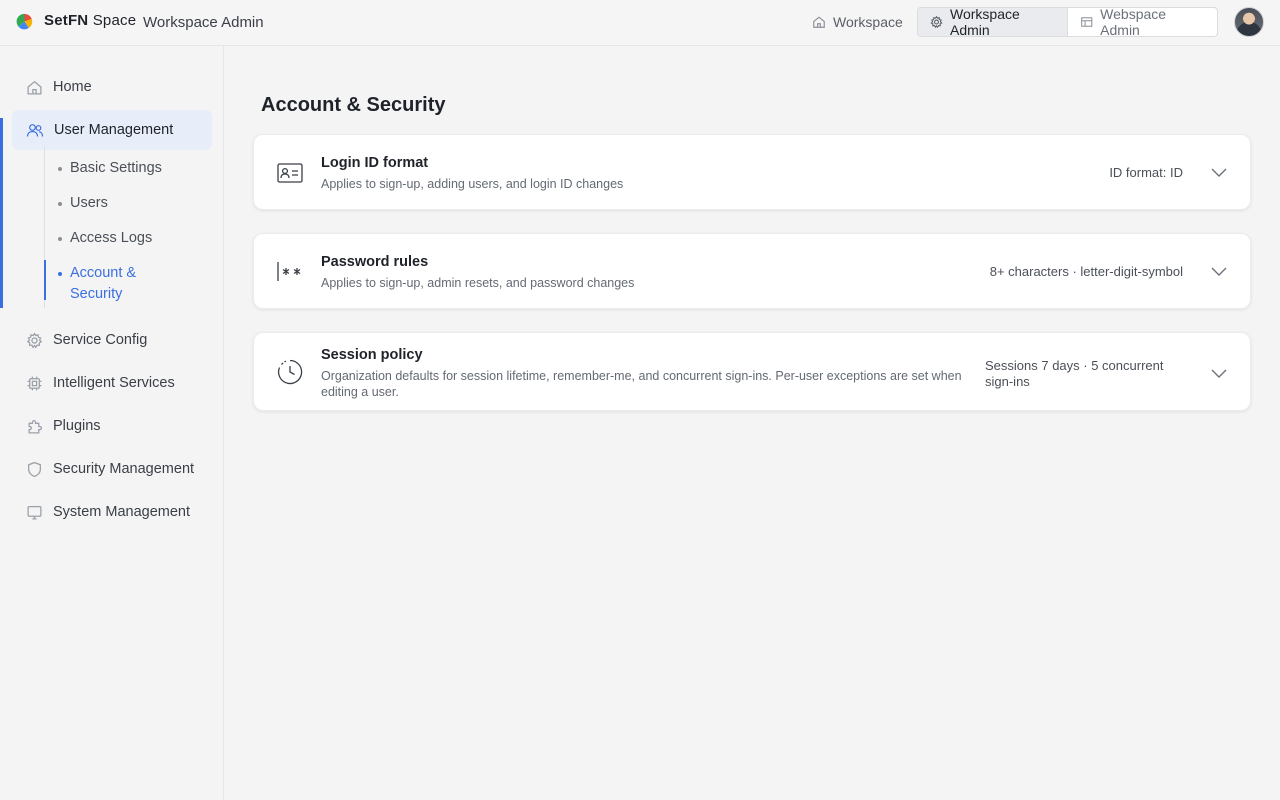 The width and height of the screenshot is (1280, 800). What do you see at coordinates (35, 130) in the screenshot?
I see `users-icon` at bounding box center [35, 130].